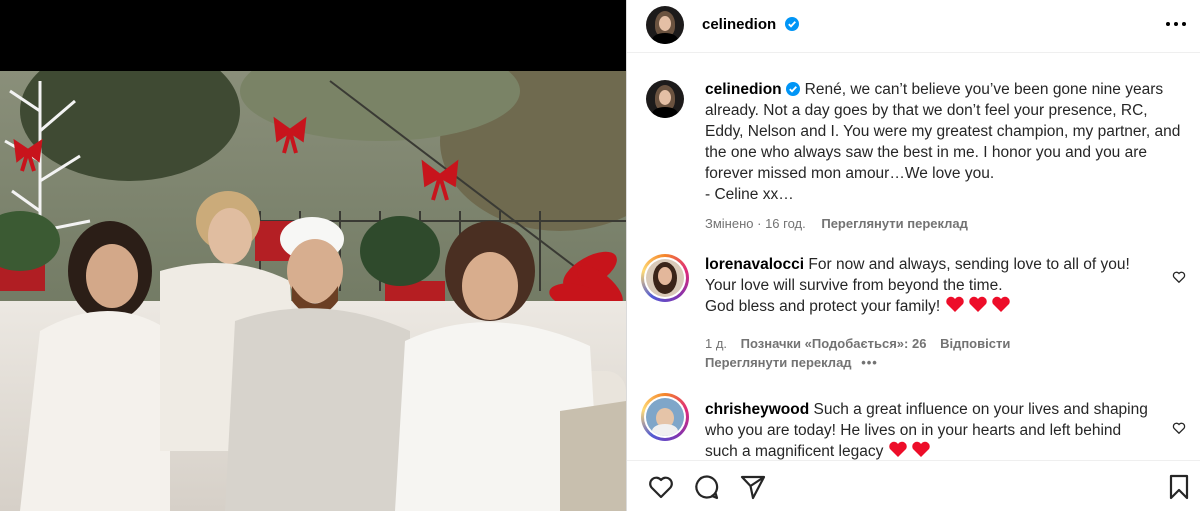  Describe the element at coordinates (913, 26) in the screenshot. I see `post-header: celinedion` at that location.